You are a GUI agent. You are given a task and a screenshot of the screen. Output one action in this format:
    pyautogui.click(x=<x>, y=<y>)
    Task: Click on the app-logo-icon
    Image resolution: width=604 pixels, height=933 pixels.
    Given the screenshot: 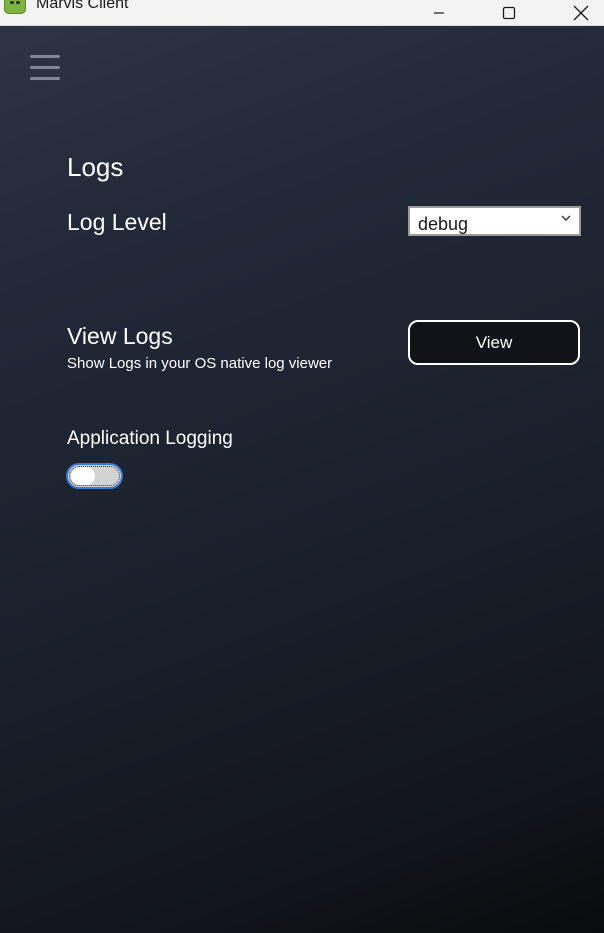 What is the action you would take?
    pyautogui.click(x=15, y=7)
    